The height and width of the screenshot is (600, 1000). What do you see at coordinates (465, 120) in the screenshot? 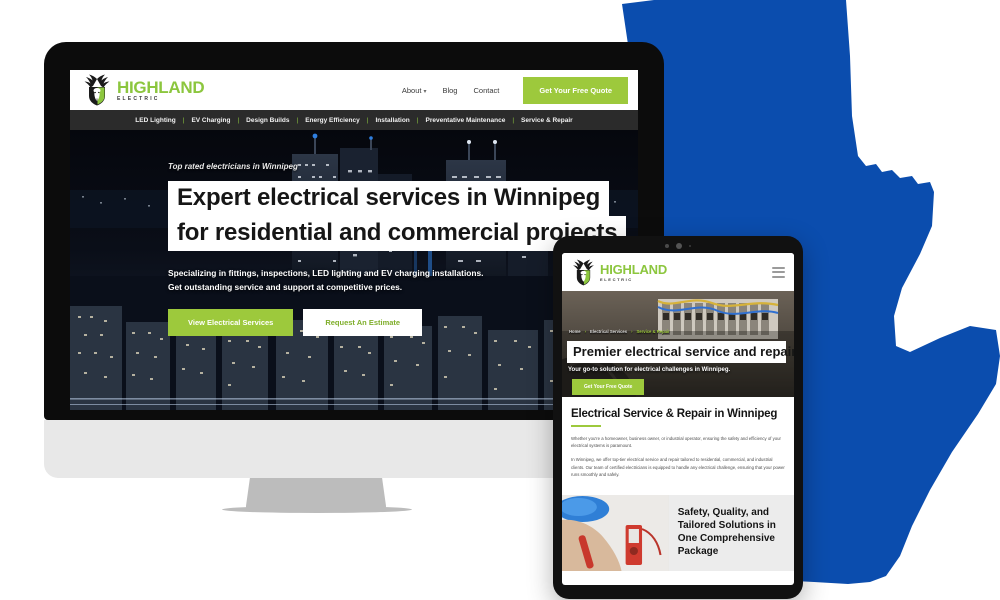
I see `service-nav-preventative-maintenance: Preventative Maintenance` at bounding box center [465, 120].